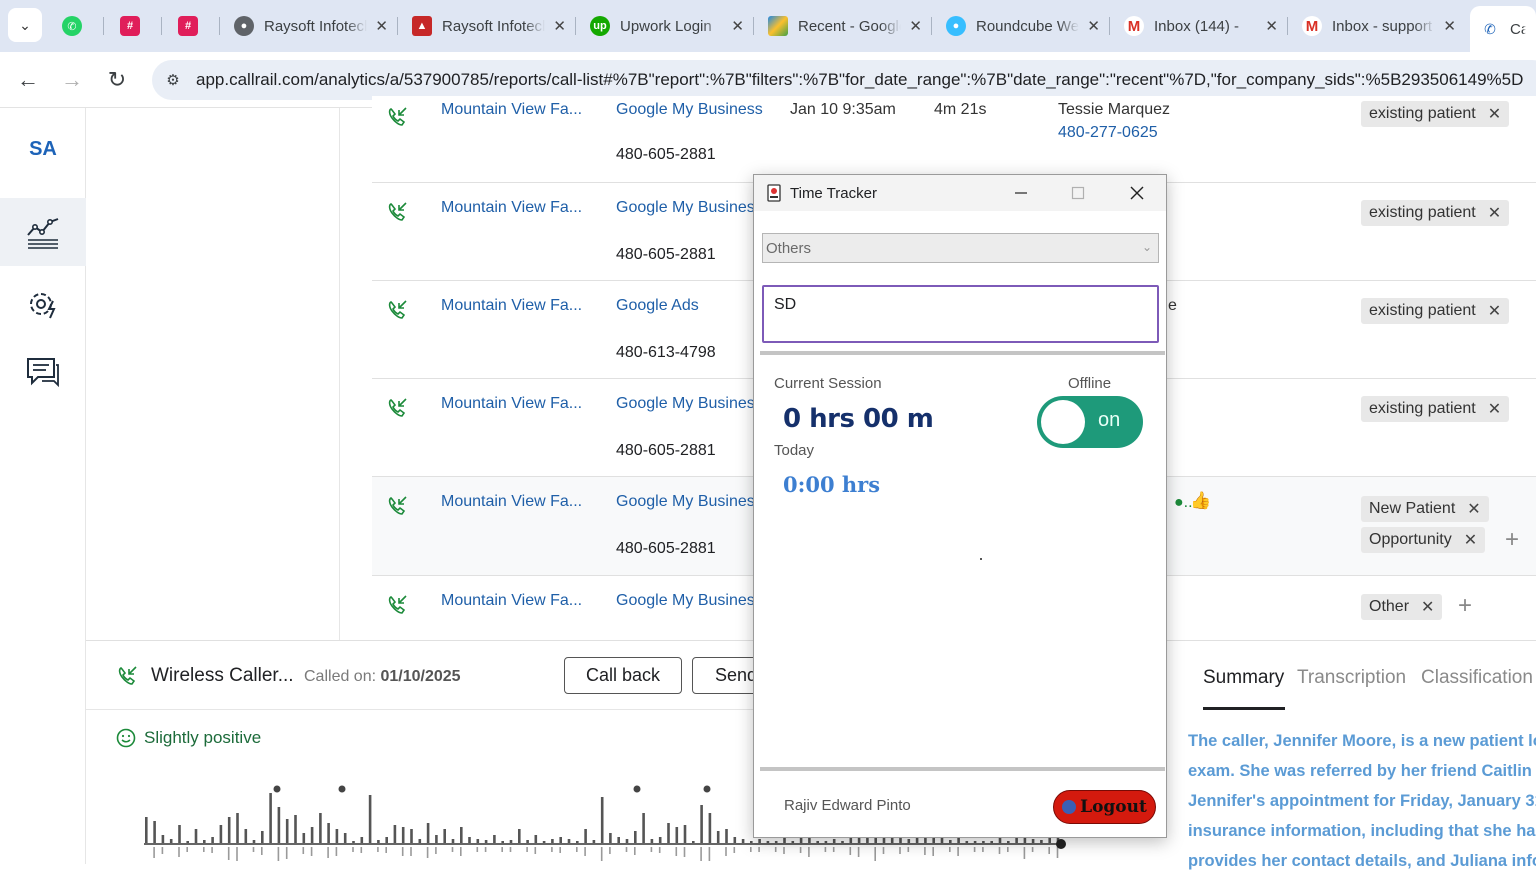 The image size is (1536, 876). Describe the element at coordinates (78, 26) in the screenshot. I see `tab-whatsapp: ✆` at that location.